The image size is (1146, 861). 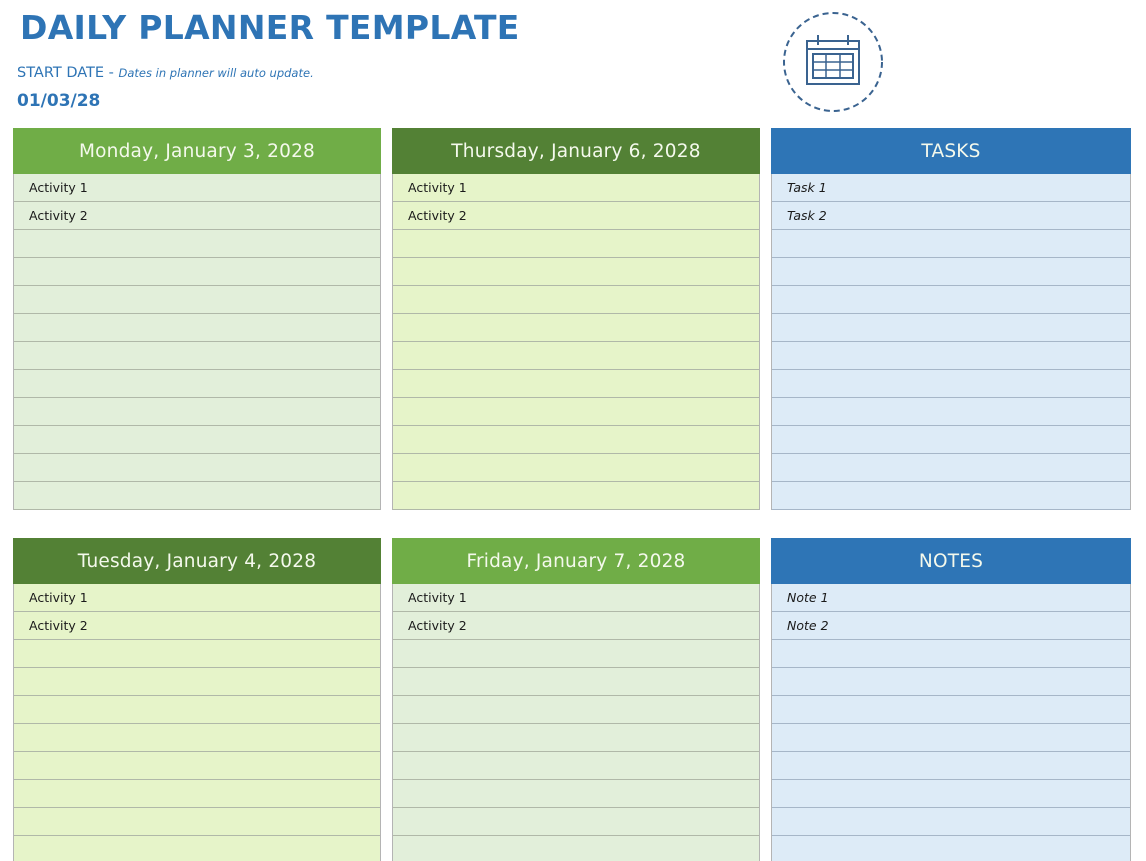 I want to click on task-list: Task 1 Task 2, so click(x=951, y=342).